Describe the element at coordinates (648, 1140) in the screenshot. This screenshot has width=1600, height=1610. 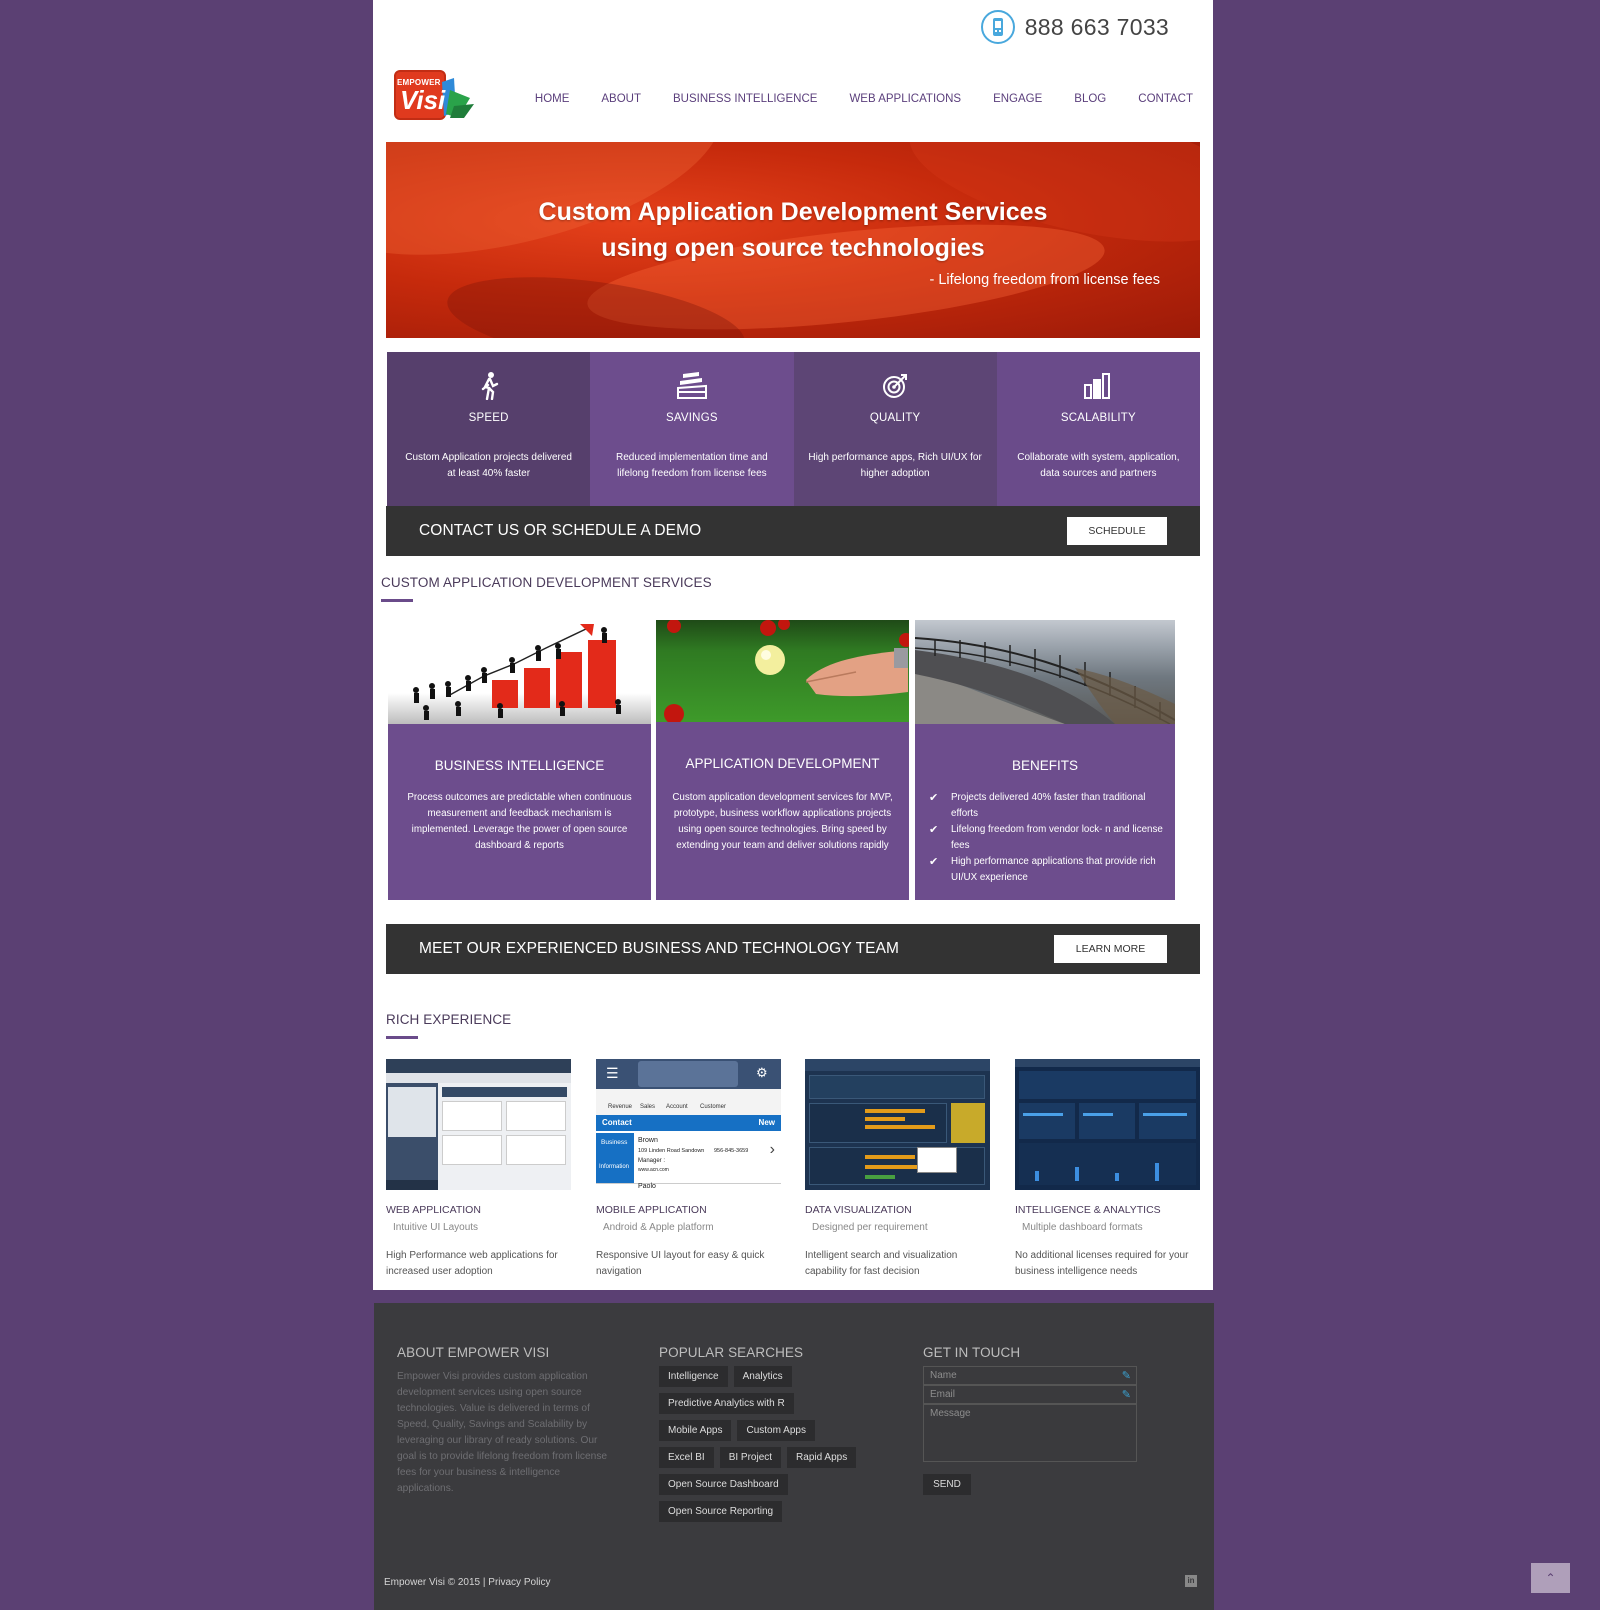
I see `contact-name: Brown` at that location.